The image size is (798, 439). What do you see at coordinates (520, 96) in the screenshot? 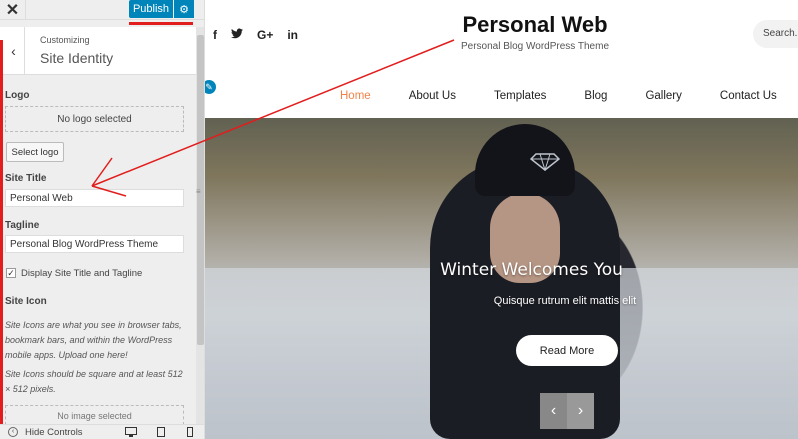
I see `nav-templates: Templates` at bounding box center [520, 96].